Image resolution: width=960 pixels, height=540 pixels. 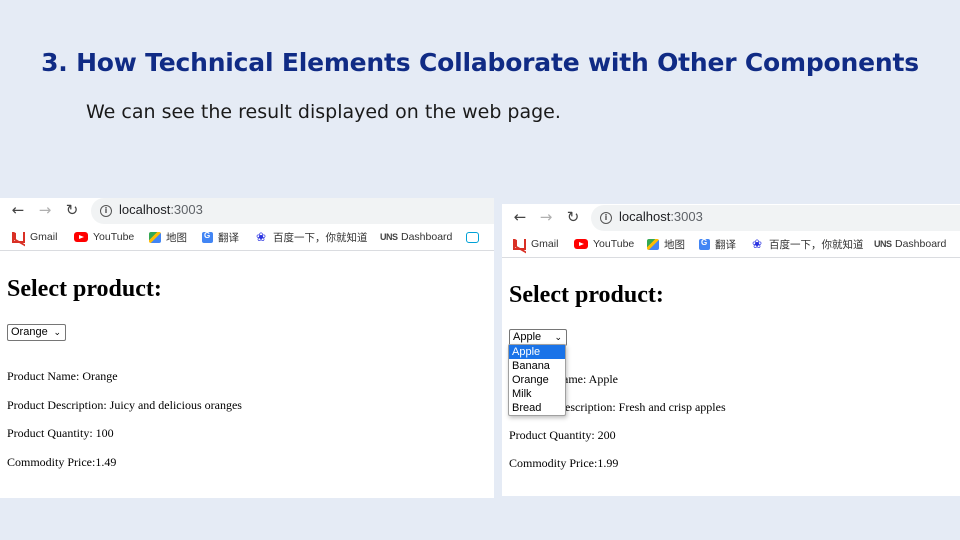 What do you see at coordinates (645, 407) in the screenshot?
I see `product-description: escription: Fresh and crisp apples` at bounding box center [645, 407].